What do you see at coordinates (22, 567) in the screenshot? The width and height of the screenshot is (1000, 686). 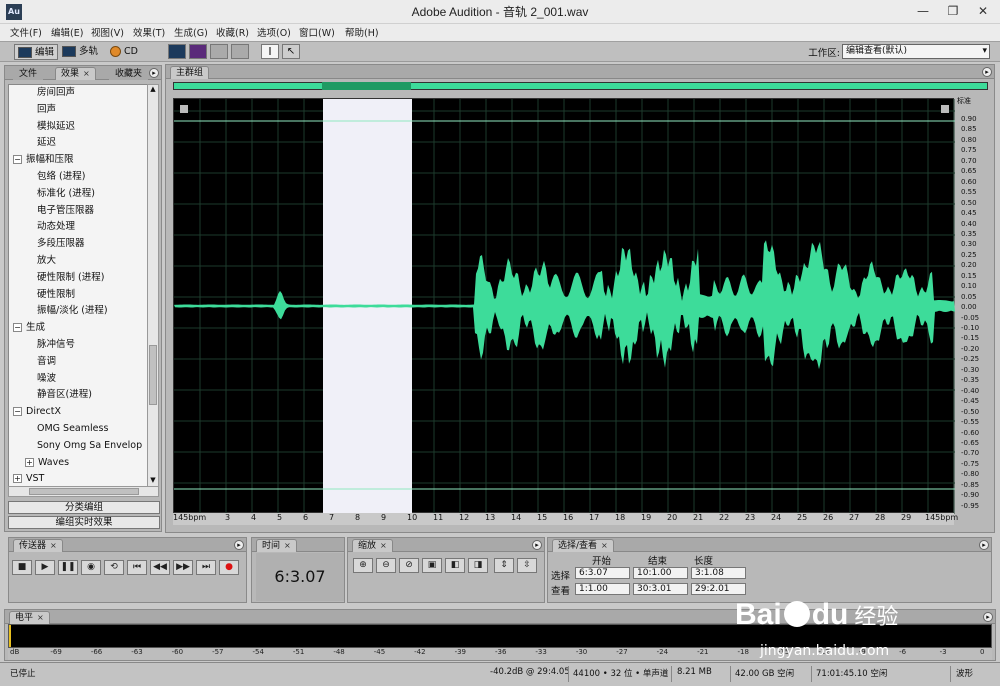 I see `stop-icon: ■` at bounding box center [22, 567].